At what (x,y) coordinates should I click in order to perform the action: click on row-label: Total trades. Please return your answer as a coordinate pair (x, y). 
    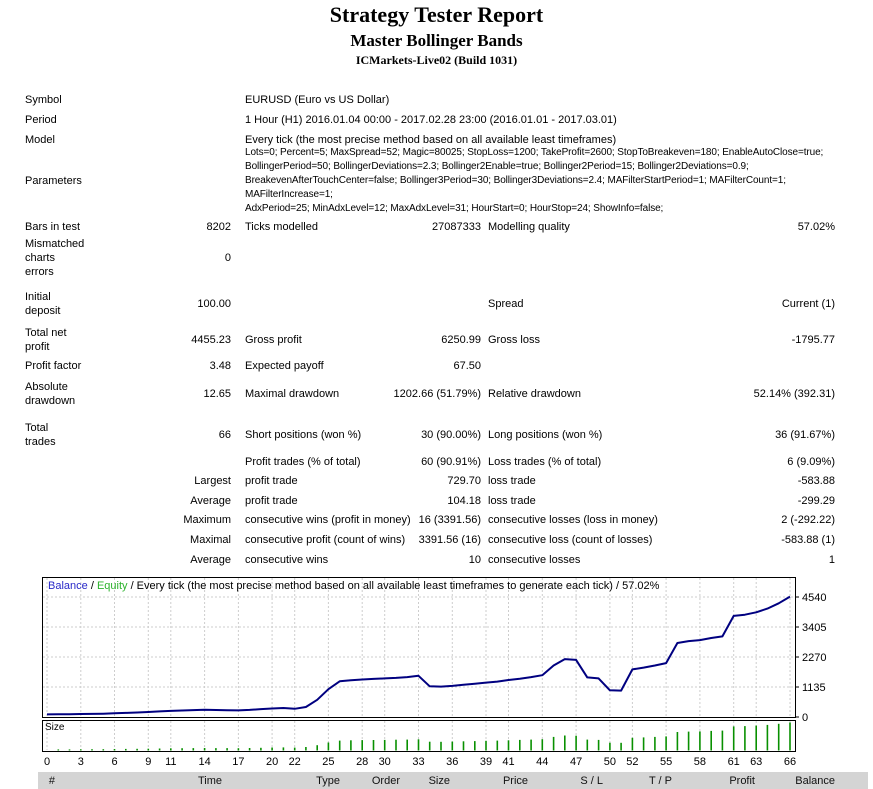
    Looking at the image, I should click on (40, 435).